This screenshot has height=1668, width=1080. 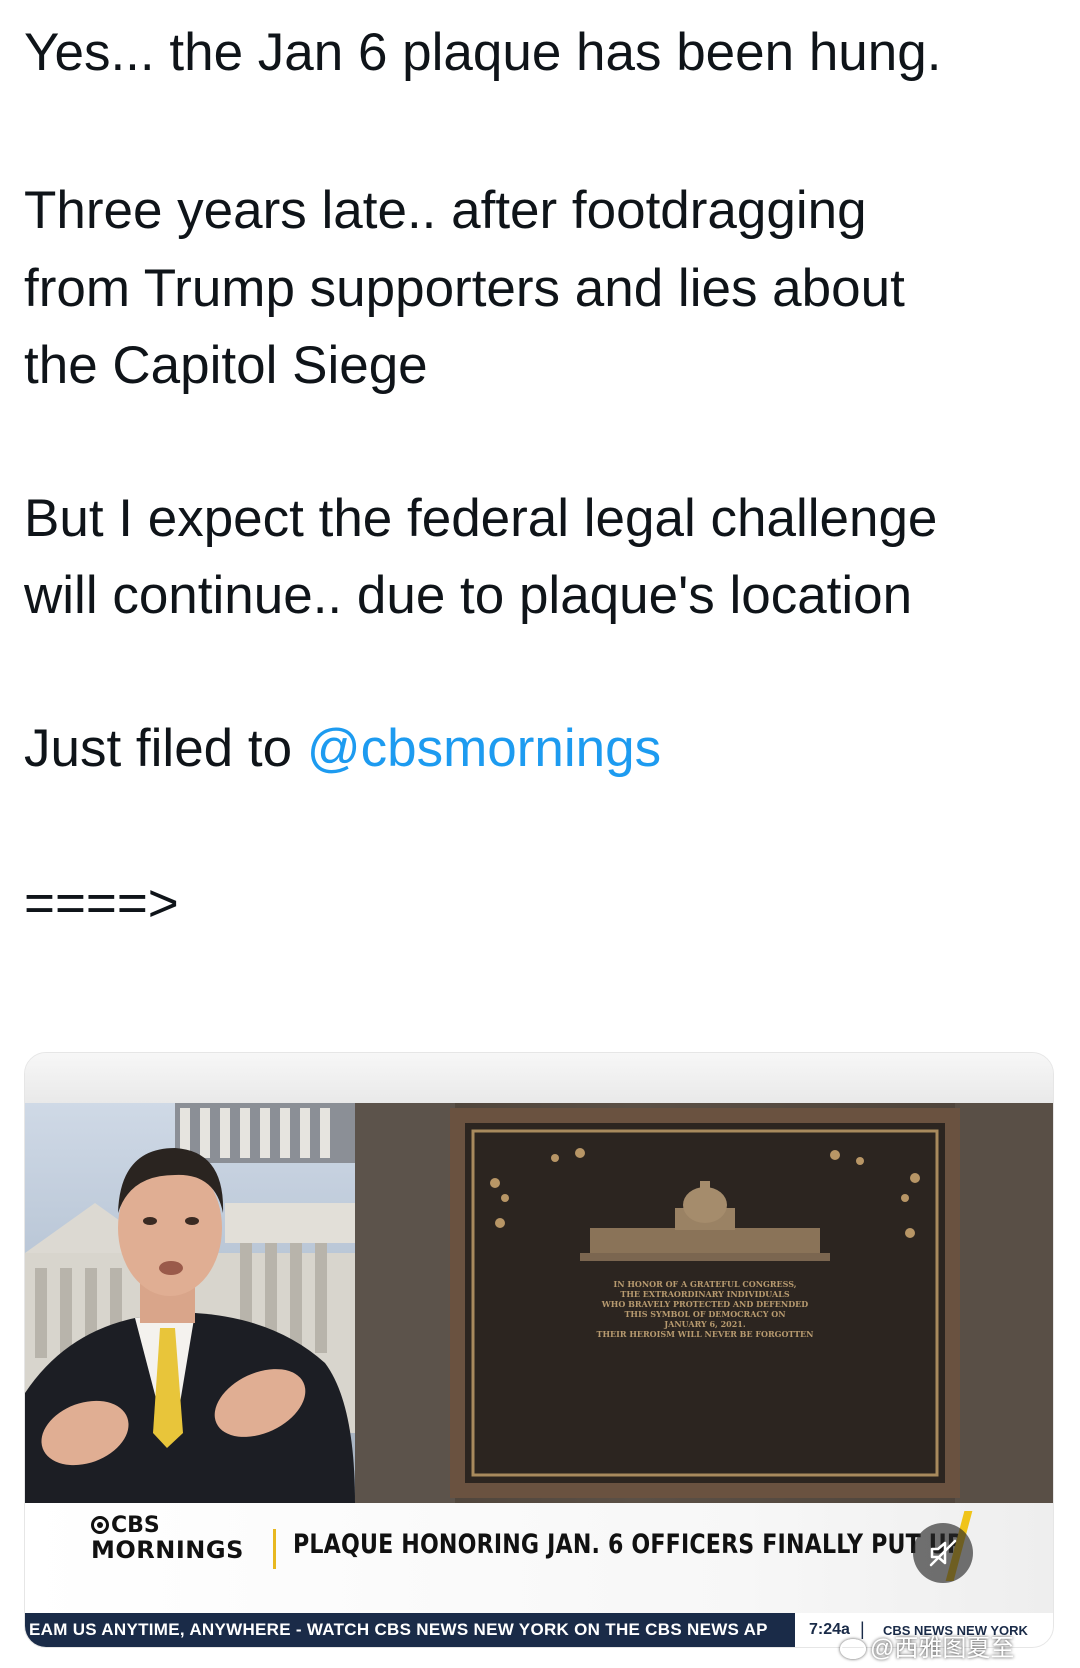 I want to click on tweet-line: from Trump supporters and lies about, so click(x=464, y=288).